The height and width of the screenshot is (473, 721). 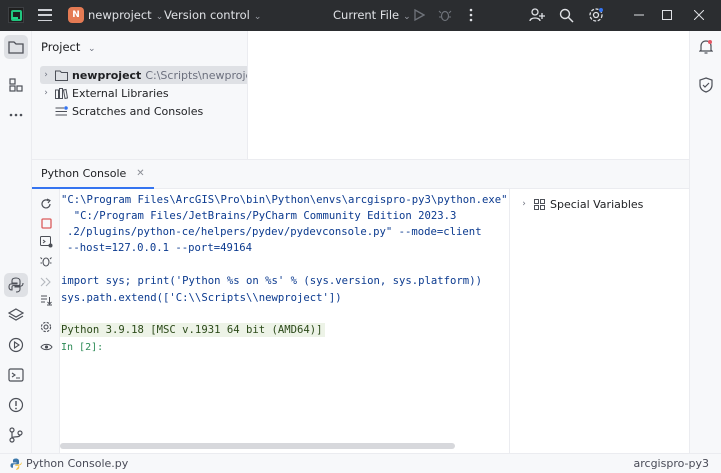 What do you see at coordinates (84, 173) in the screenshot?
I see `tab-label: Python Console` at bounding box center [84, 173].